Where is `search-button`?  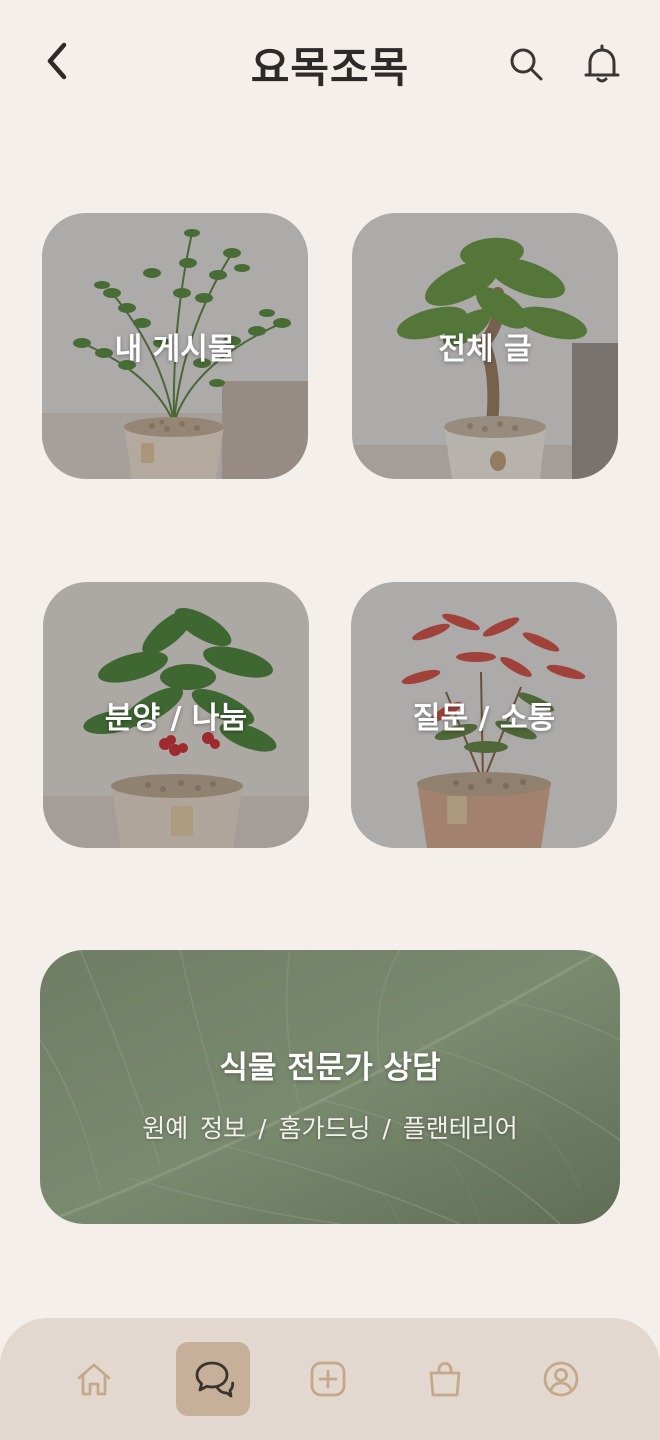 search-button is located at coordinates (526, 64).